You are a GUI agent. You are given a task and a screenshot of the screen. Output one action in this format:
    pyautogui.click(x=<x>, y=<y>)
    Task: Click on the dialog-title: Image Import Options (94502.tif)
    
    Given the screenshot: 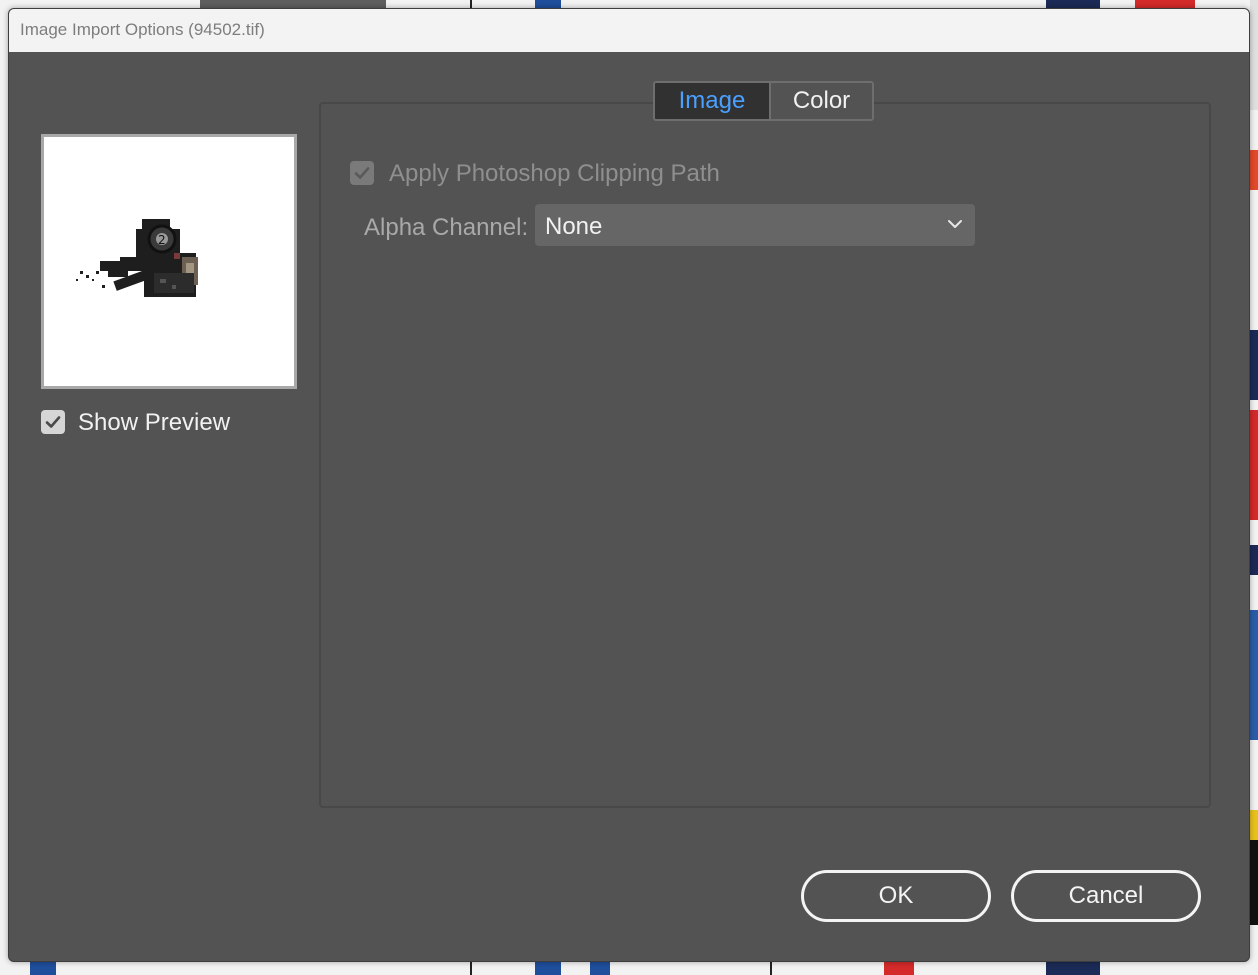 What is the action you would take?
    pyautogui.click(x=142, y=29)
    